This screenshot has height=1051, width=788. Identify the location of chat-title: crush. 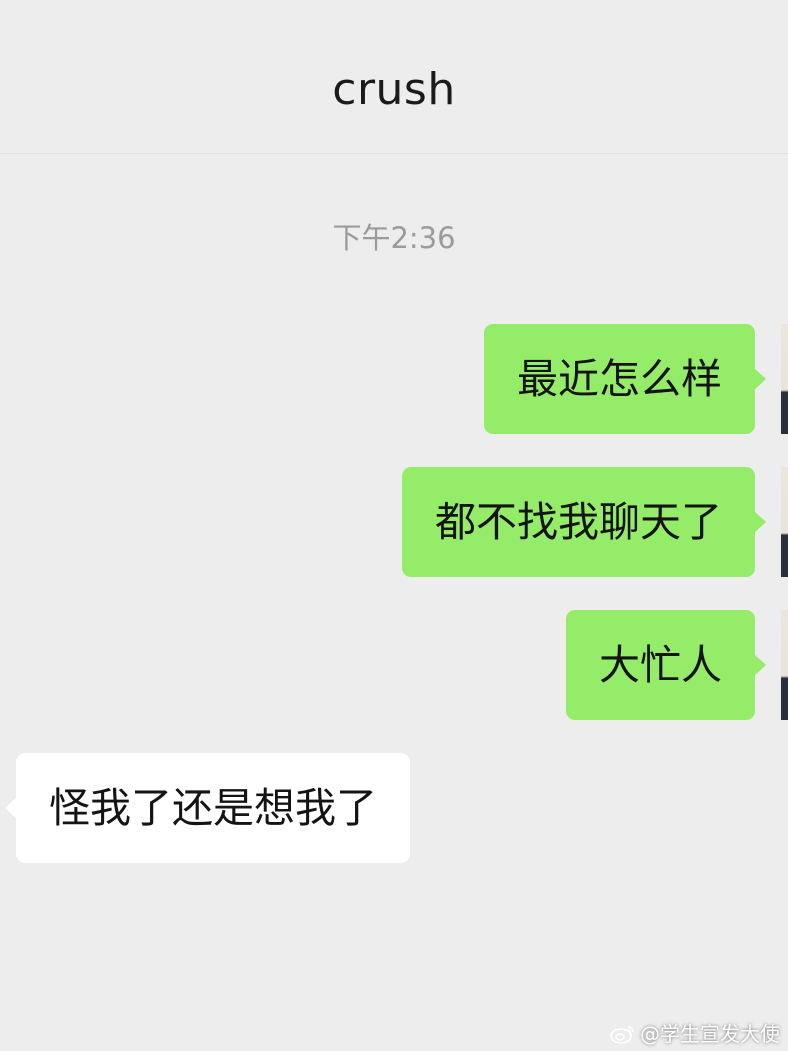
(394, 90).